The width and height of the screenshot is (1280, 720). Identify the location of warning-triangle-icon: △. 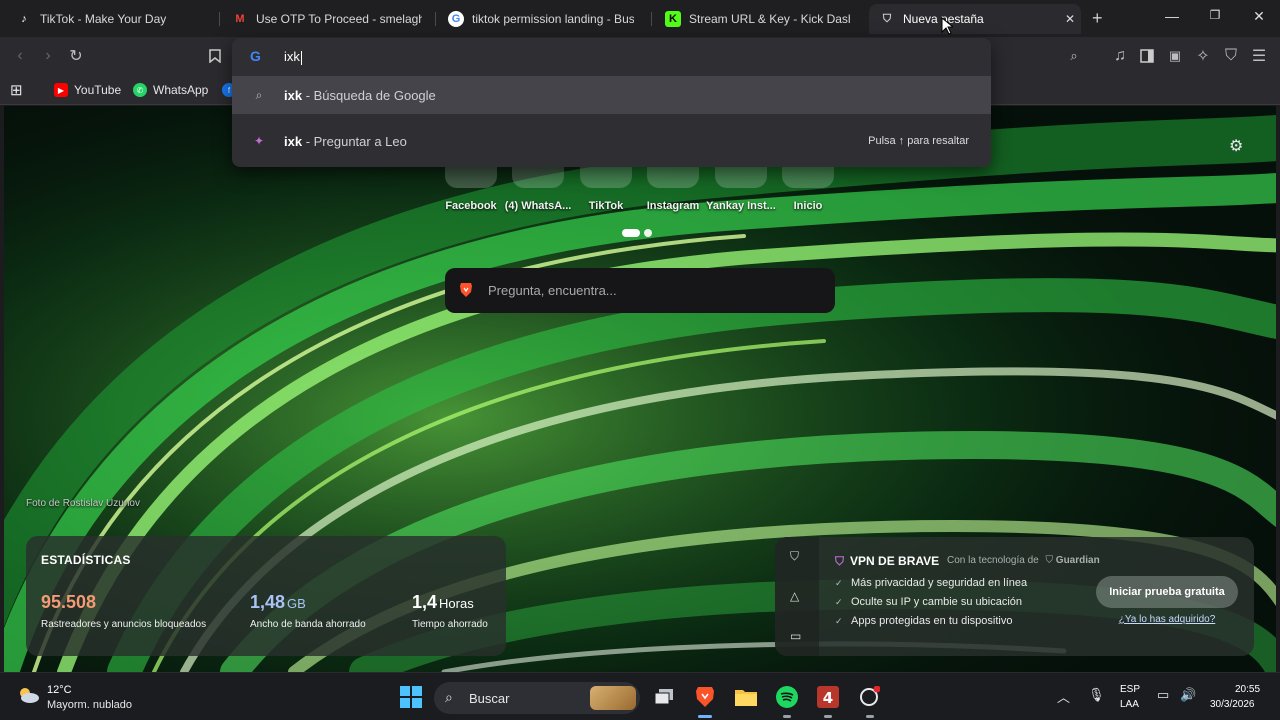
(794, 596).